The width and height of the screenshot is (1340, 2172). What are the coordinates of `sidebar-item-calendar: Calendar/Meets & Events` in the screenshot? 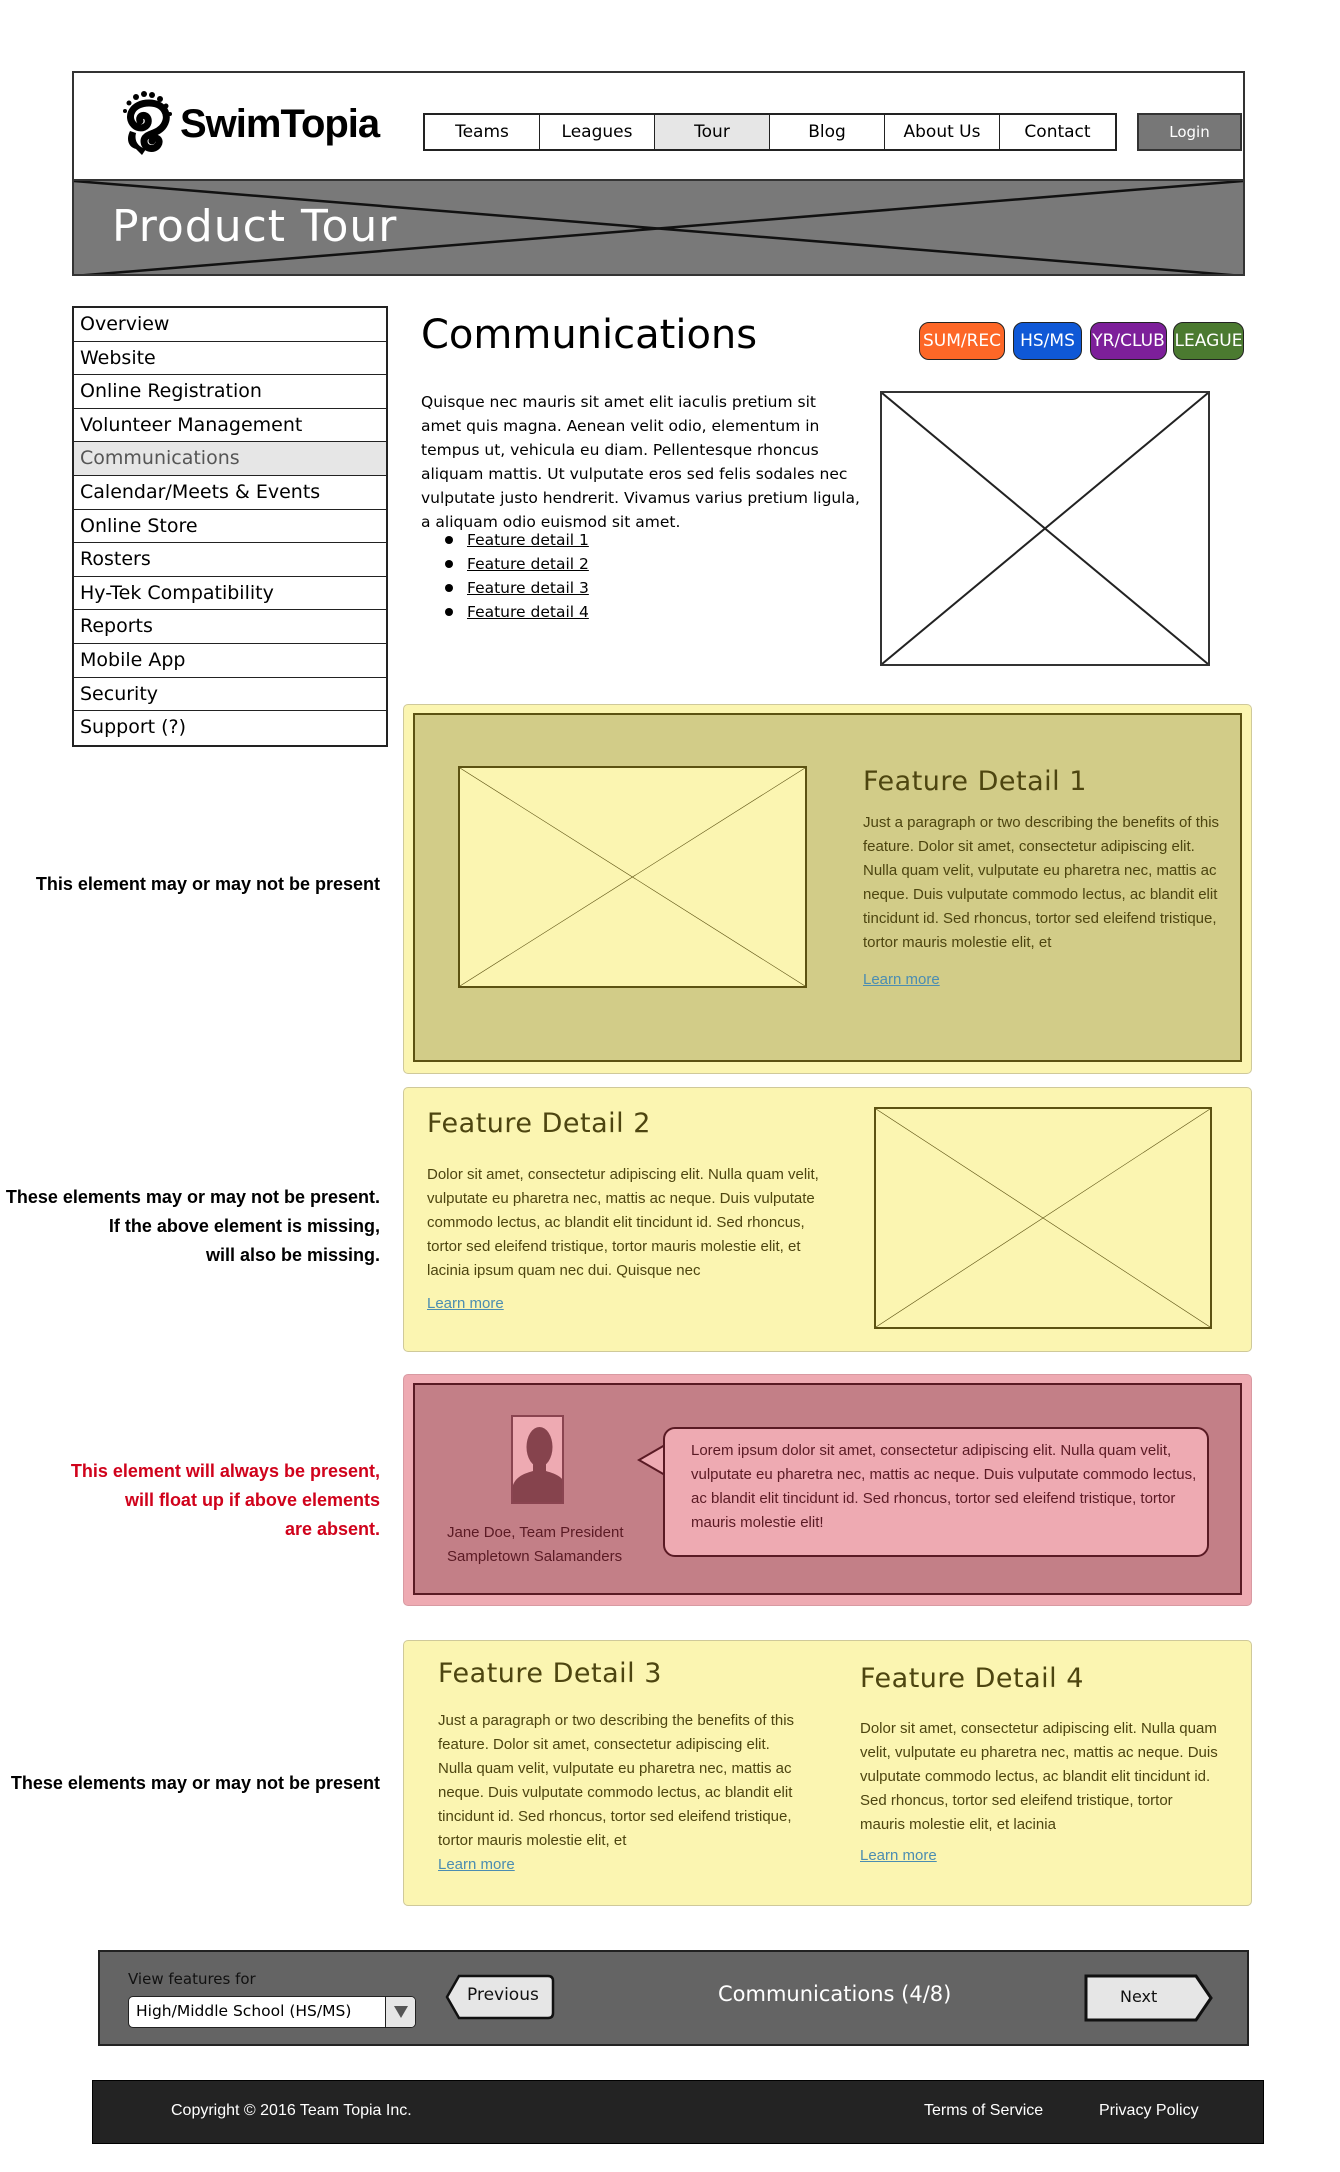 It's located at (230, 493).